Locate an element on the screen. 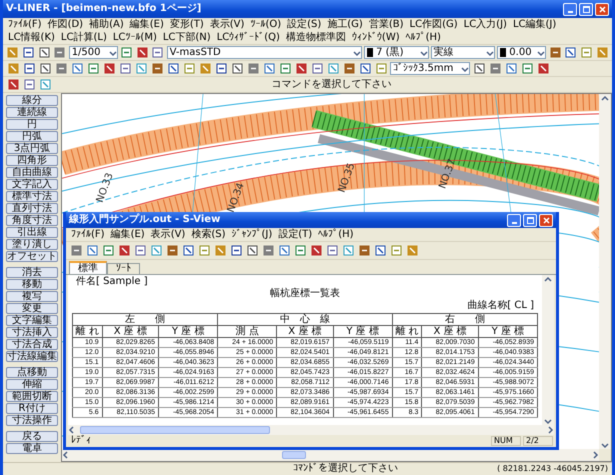 This screenshot has height=475, width=615. command-button: 線分 is located at coordinates (32, 100).